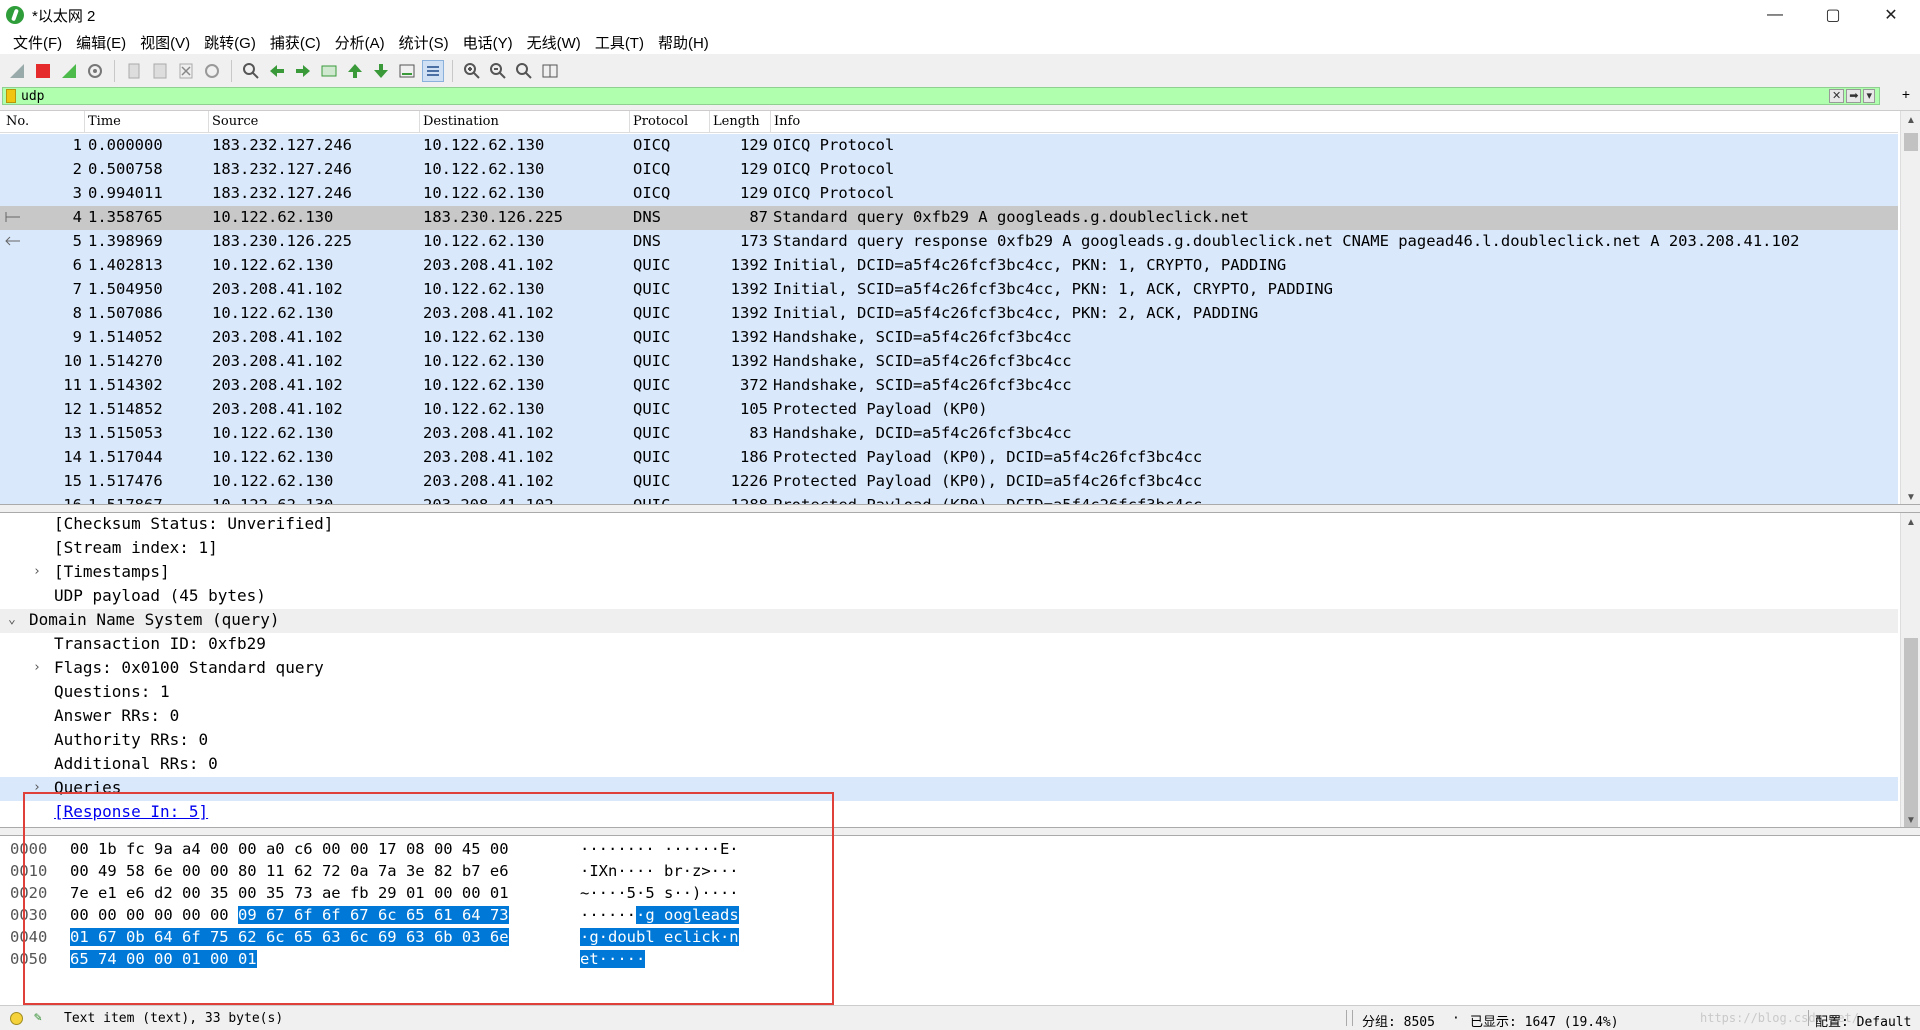  What do you see at coordinates (381, 71) in the screenshot?
I see `go-last-packet-icon` at bounding box center [381, 71].